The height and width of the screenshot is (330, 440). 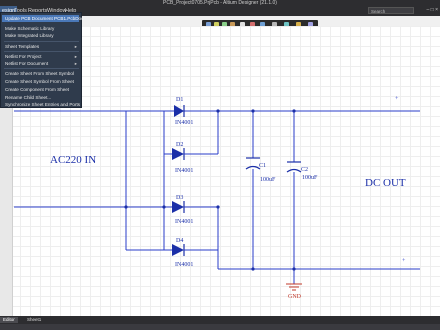 What do you see at coordinates (268, 180) in the screenshot?
I see `capacitor-c1-value: 100uF` at bounding box center [268, 180].